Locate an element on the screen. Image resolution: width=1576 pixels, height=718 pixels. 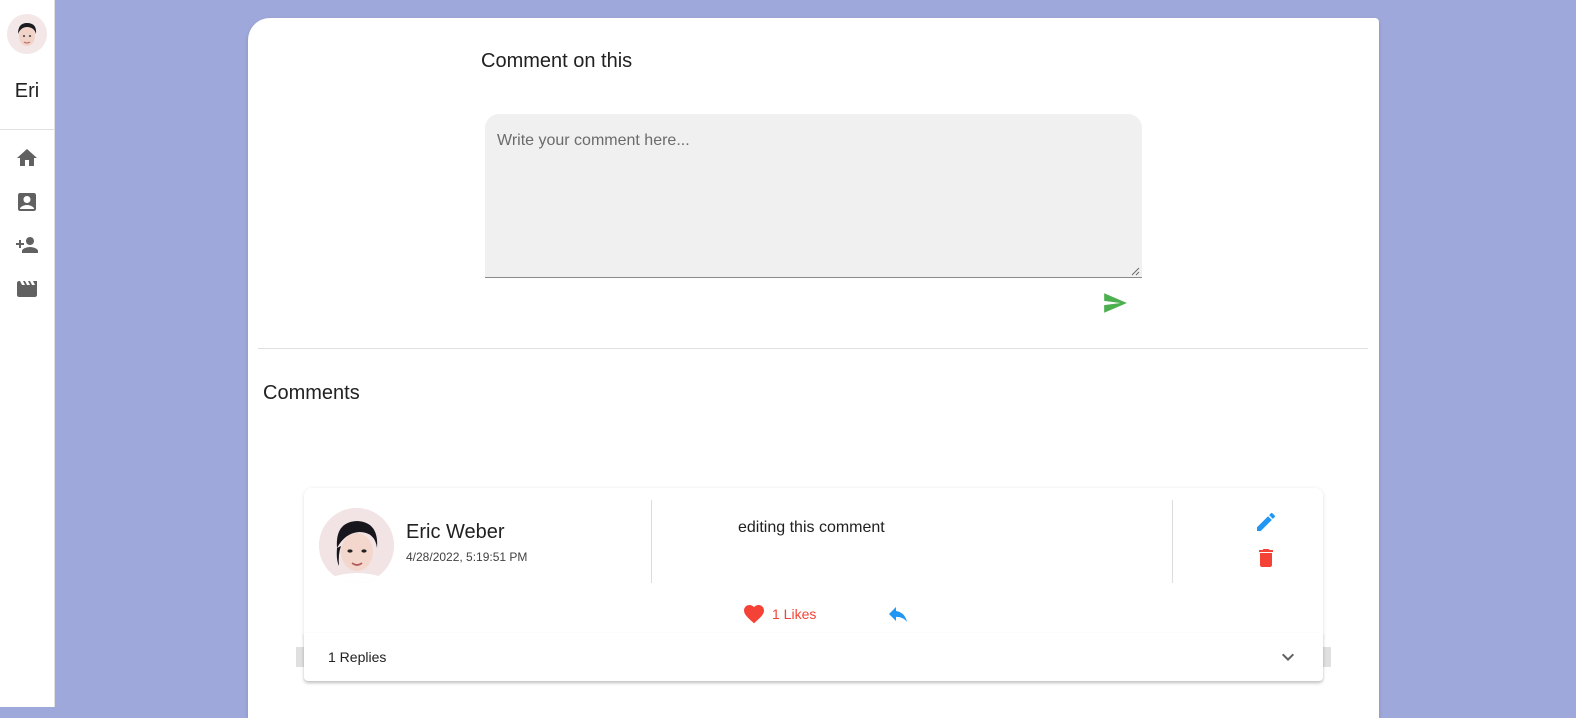
replies-rail-right is located at coordinates (1327, 657).